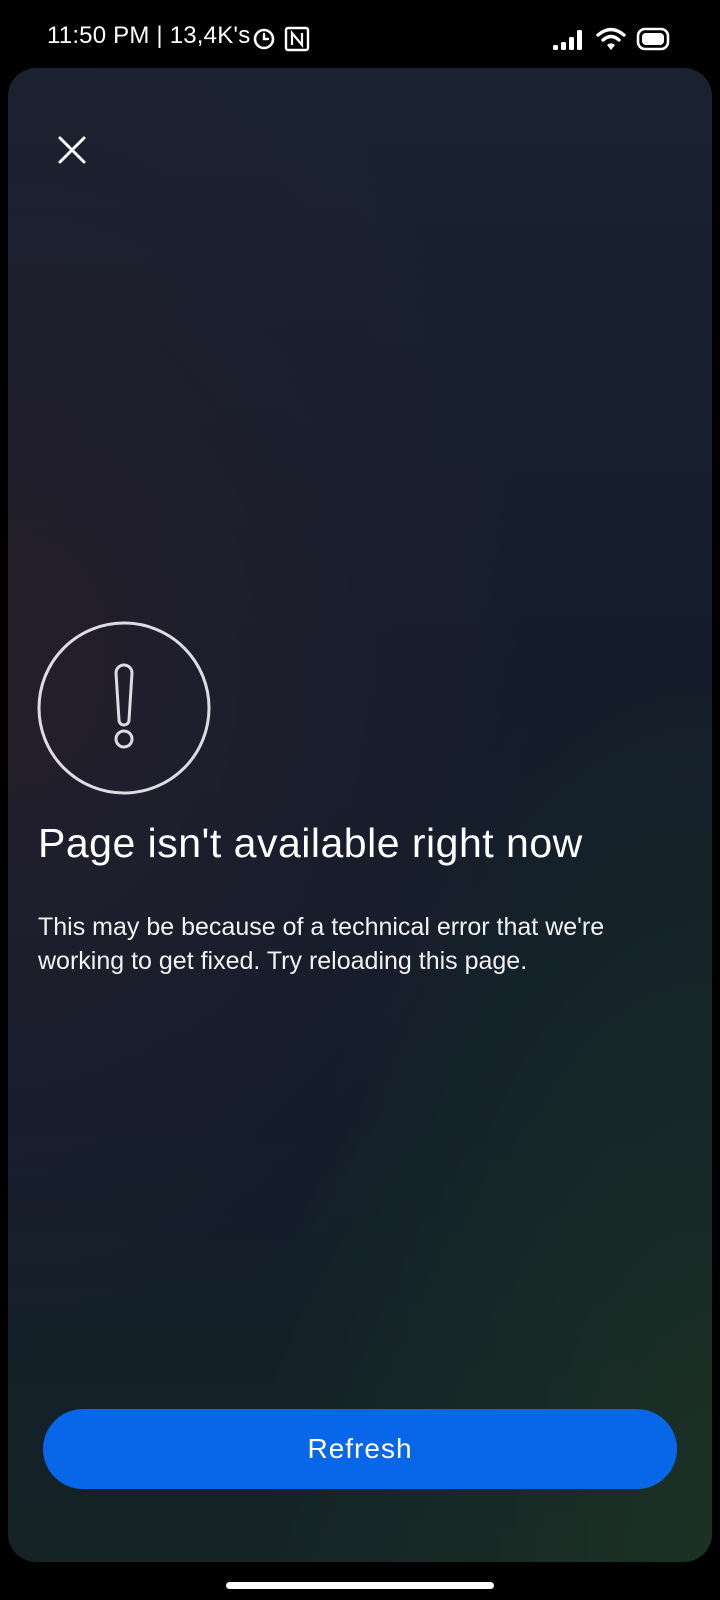 This screenshot has width=720, height=1600. I want to click on alarm-icon, so click(264, 39).